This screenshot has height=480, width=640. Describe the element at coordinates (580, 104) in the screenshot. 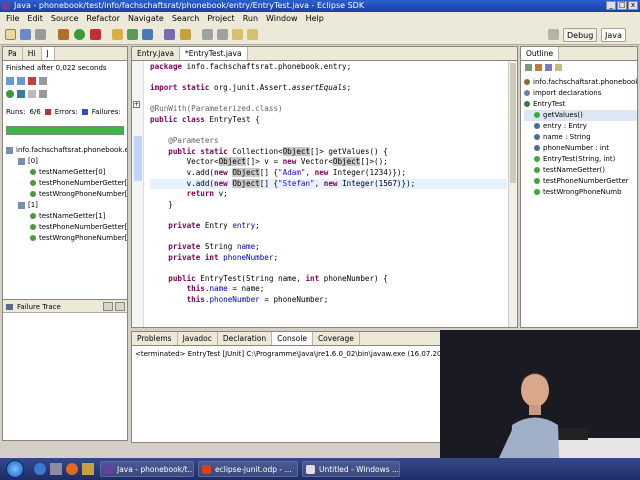

I see `outline-item: EntryTest` at that location.